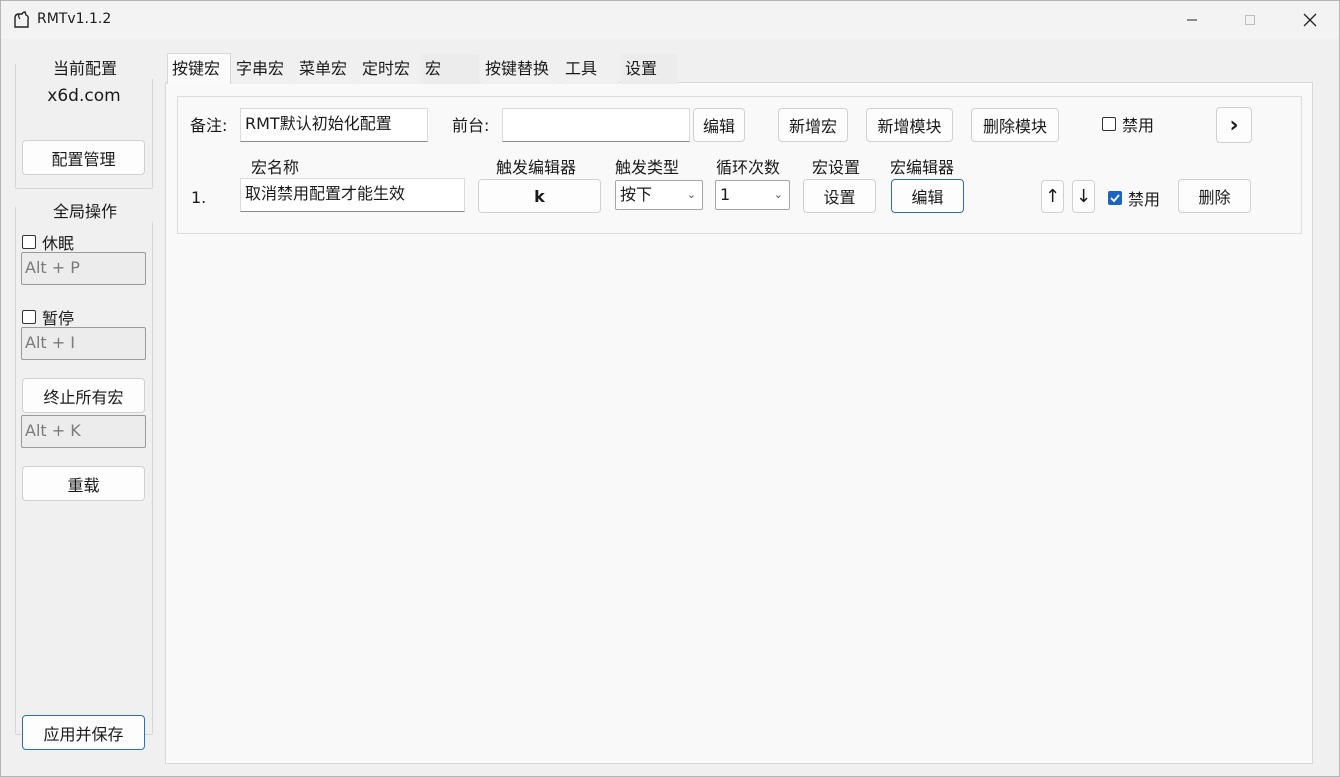 This screenshot has width=1340, height=777. What do you see at coordinates (450, 69) in the screenshot?
I see `tab-macro: 宏` at bounding box center [450, 69].